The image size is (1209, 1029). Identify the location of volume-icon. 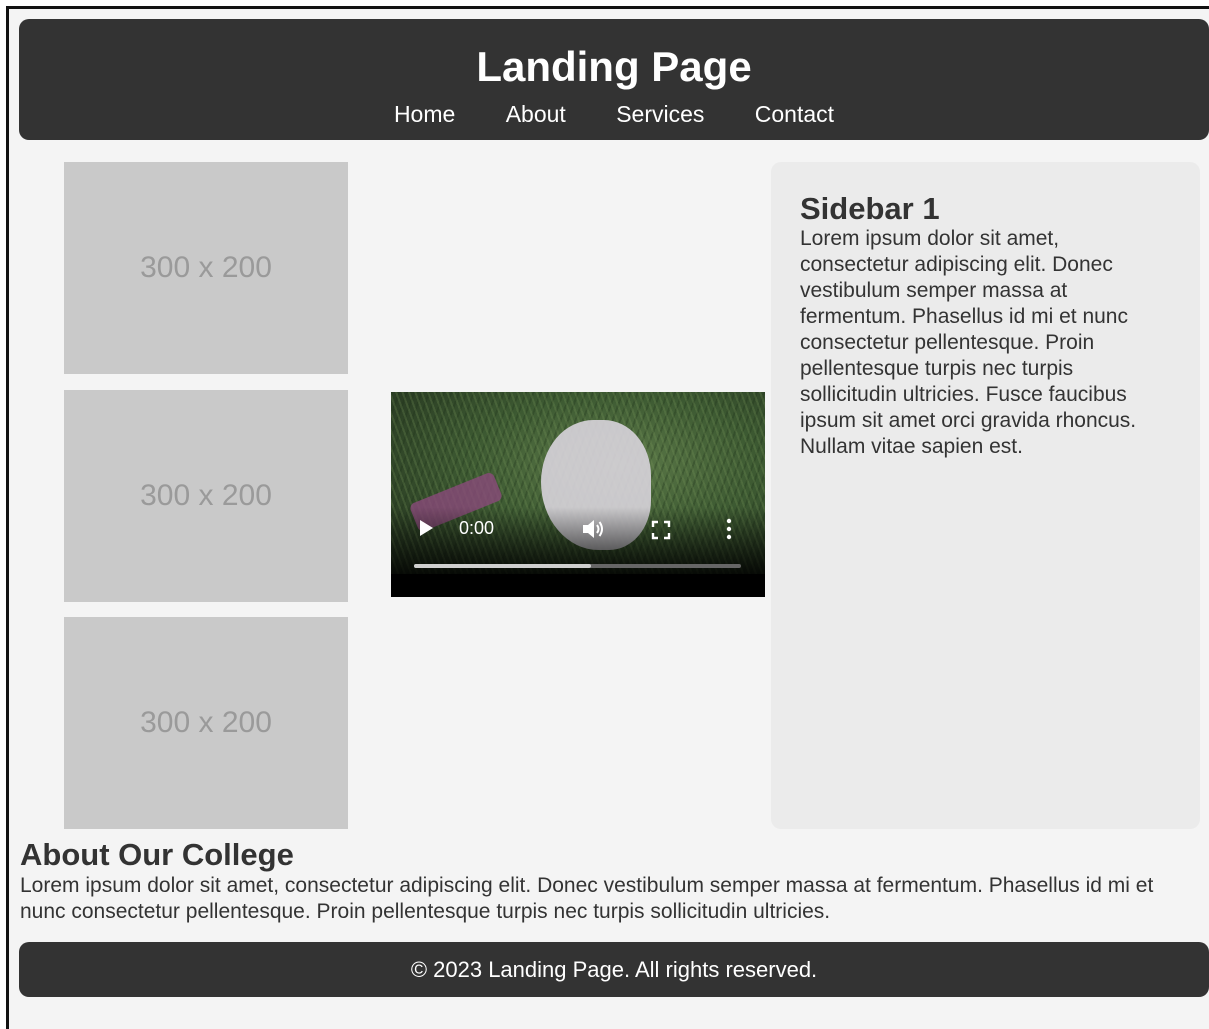
(593, 529).